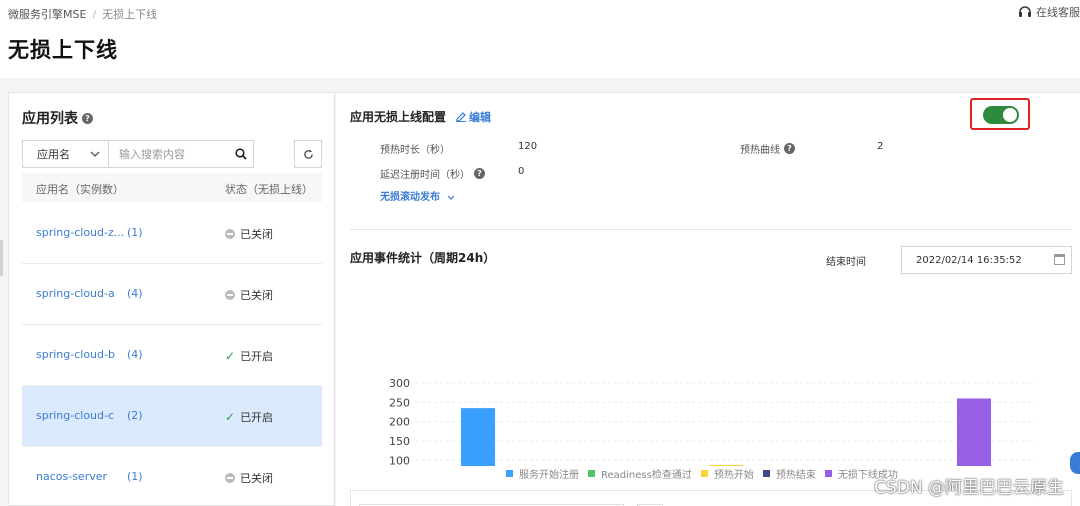 The width and height of the screenshot is (1080, 506). Describe the element at coordinates (172, 187) in the screenshot. I see `app-table-header: 应用名（实例数） 状态（无损上线）` at that location.